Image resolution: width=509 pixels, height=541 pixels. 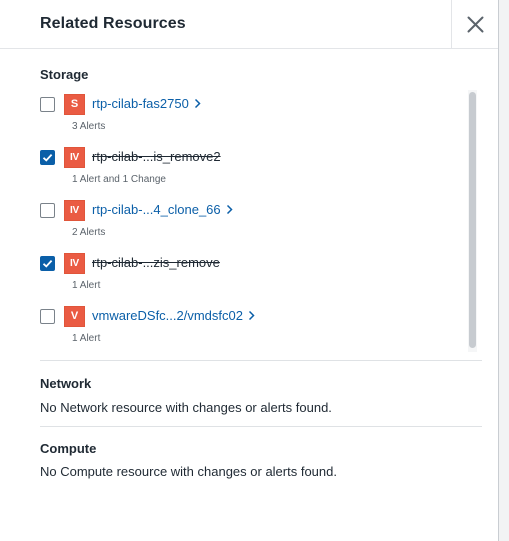 What do you see at coordinates (89, 232) in the screenshot?
I see `alert-summary: 2 Alerts` at bounding box center [89, 232].